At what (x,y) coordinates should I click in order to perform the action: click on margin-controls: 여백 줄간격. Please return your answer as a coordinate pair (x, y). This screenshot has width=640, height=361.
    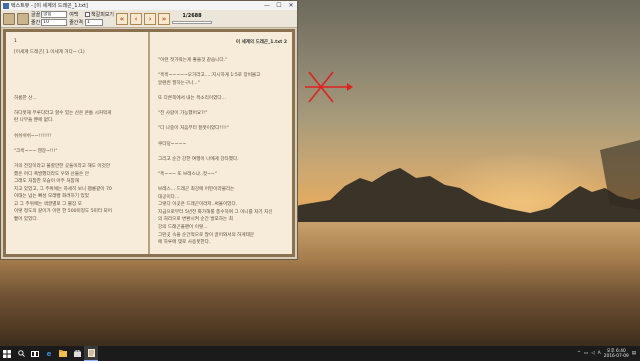
    Looking at the image, I should click on (76, 18).